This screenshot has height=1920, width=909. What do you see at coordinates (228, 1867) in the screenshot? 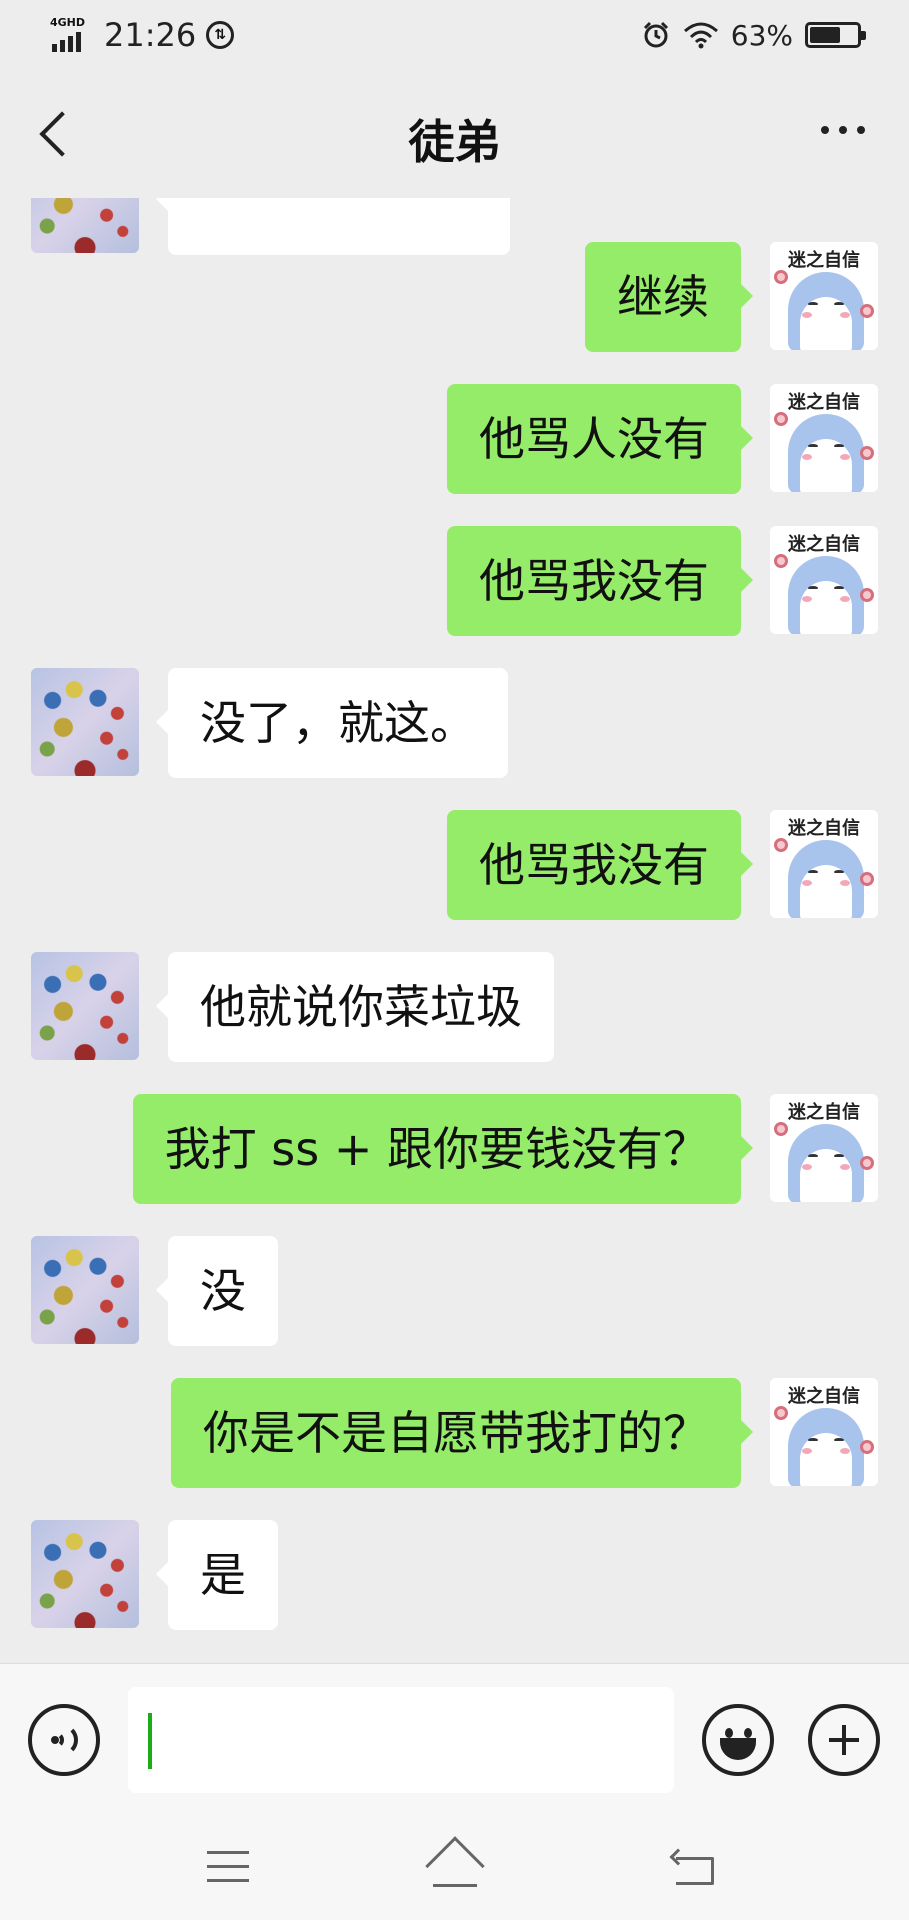
I see `menu-icon` at bounding box center [228, 1867].